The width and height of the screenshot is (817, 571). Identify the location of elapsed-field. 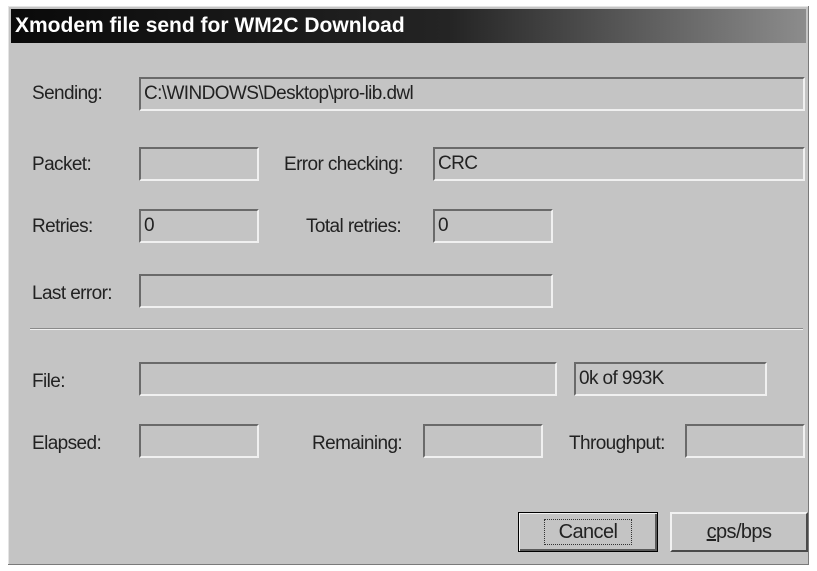
(199, 441).